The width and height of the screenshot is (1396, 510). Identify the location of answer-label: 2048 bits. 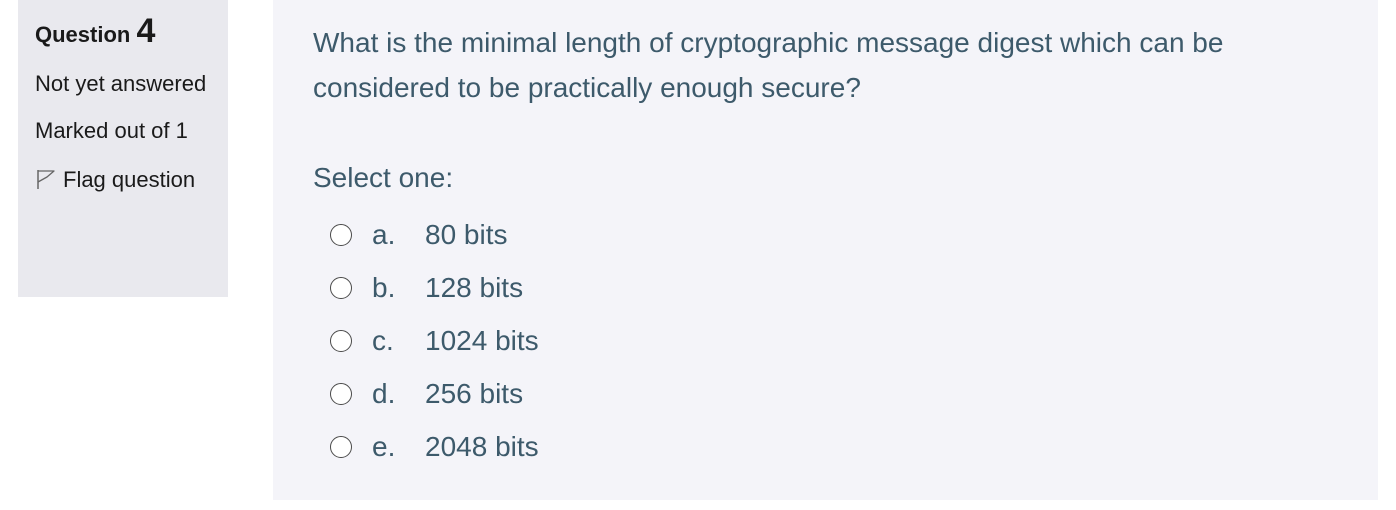
(482, 447).